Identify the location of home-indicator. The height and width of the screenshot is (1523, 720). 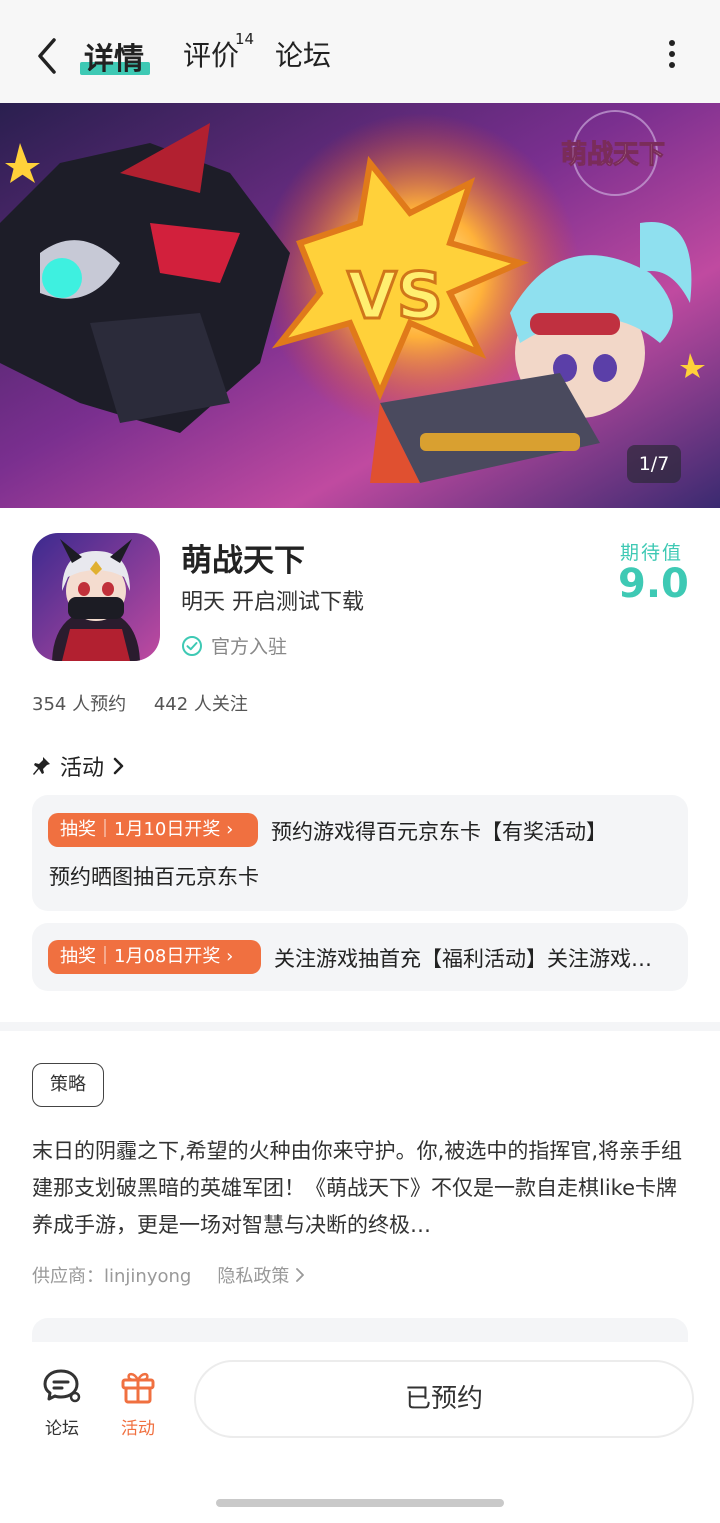
(360, 1503).